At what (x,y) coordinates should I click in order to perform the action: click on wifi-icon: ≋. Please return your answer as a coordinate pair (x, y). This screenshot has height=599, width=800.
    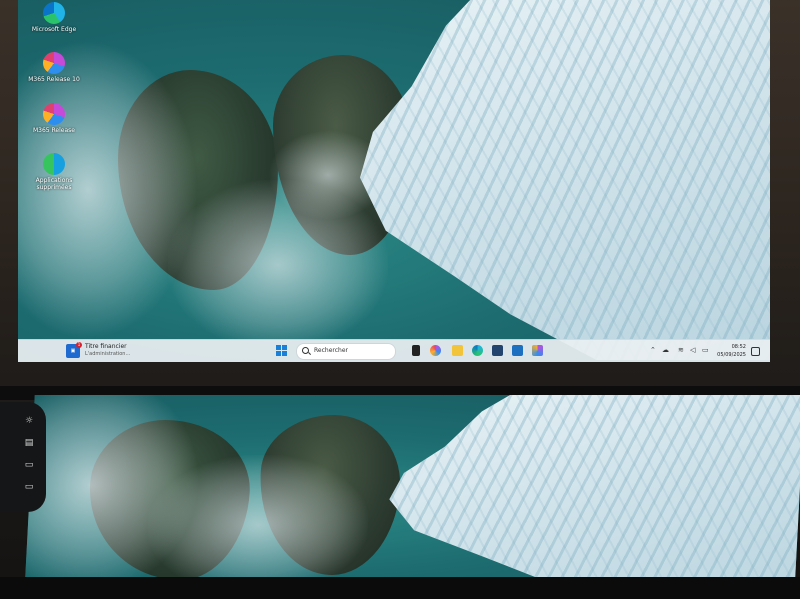
    Looking at the image, I should click on (681, 350).